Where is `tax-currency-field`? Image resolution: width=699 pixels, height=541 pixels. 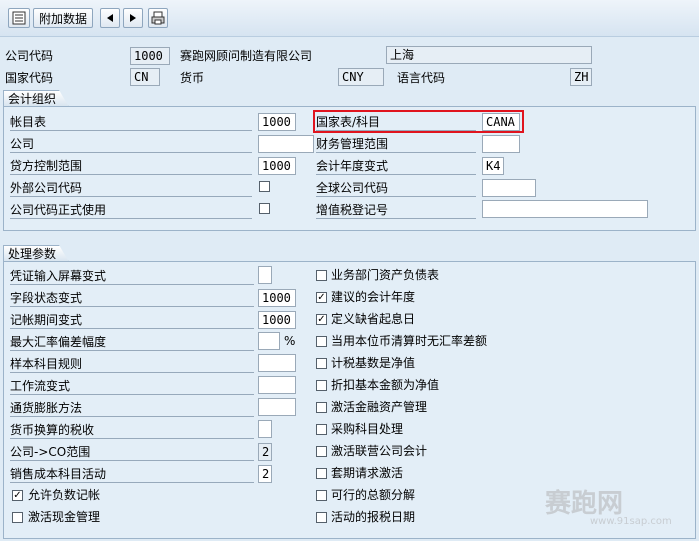 tax-currency-field is located at coordinates (265, 429).